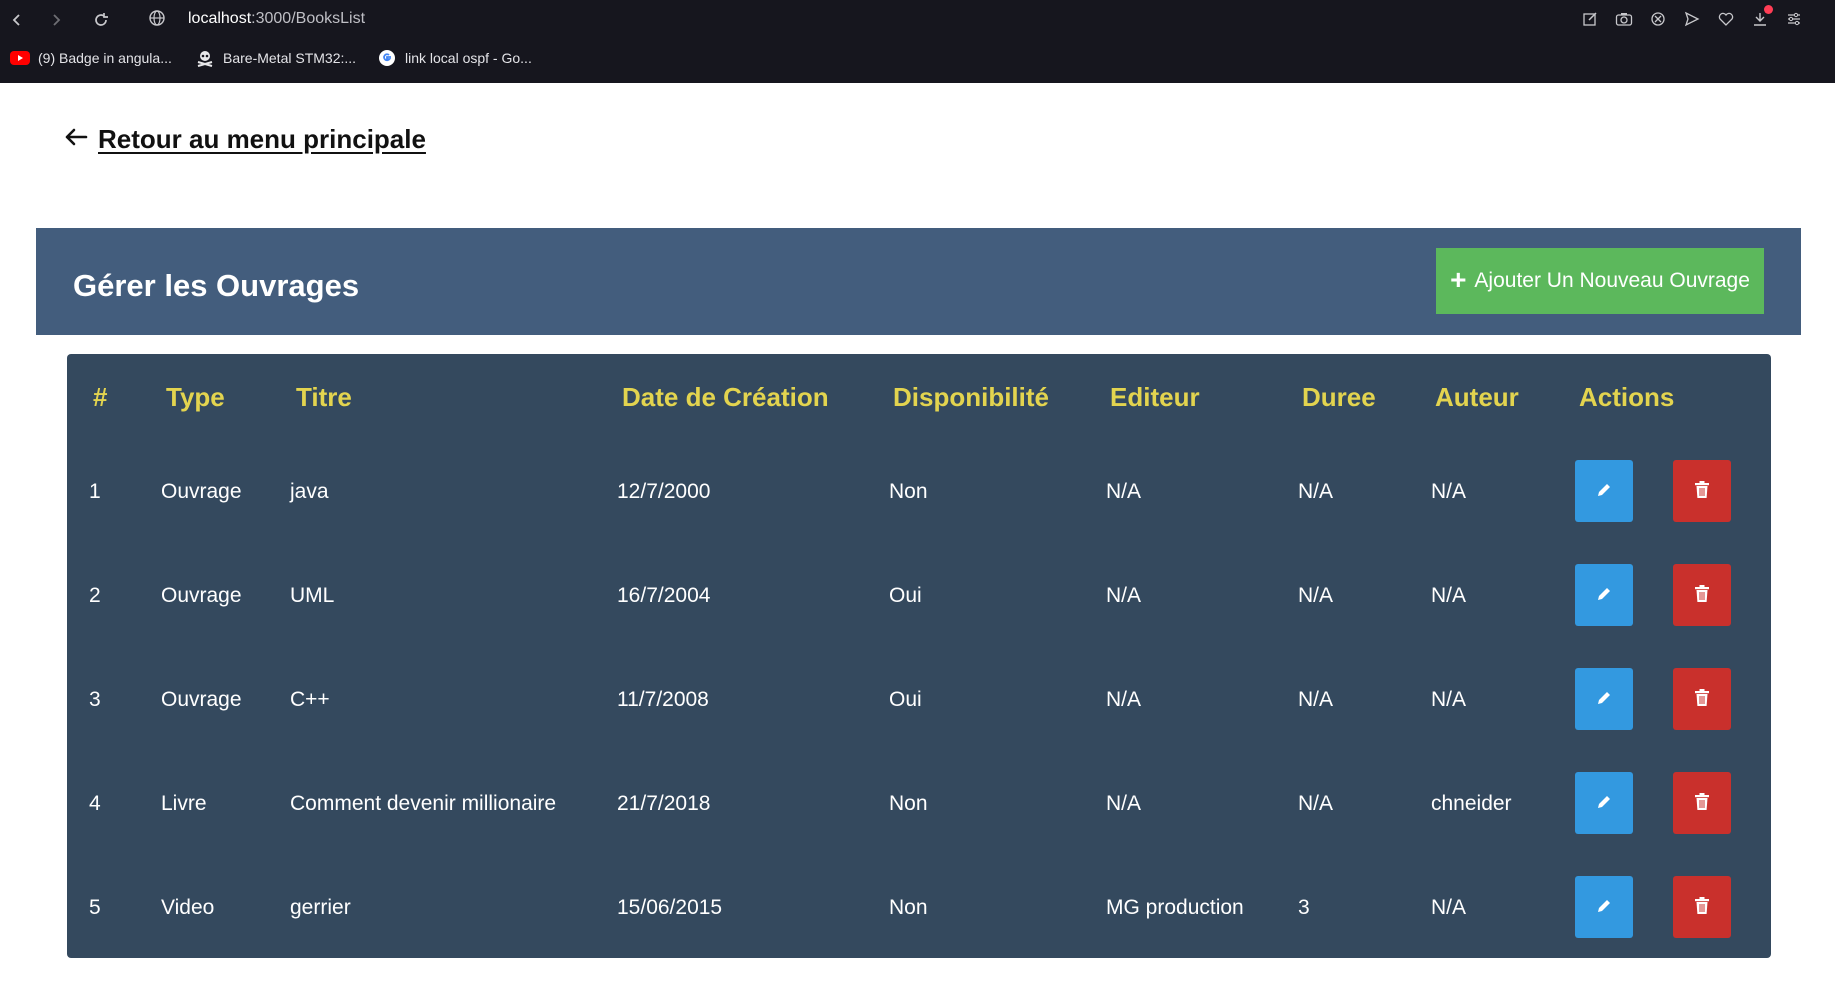 The width and height of the screenshot is (1835, 982). I want to click on header-disponibilite: Disponibilité, so click(971, 397).